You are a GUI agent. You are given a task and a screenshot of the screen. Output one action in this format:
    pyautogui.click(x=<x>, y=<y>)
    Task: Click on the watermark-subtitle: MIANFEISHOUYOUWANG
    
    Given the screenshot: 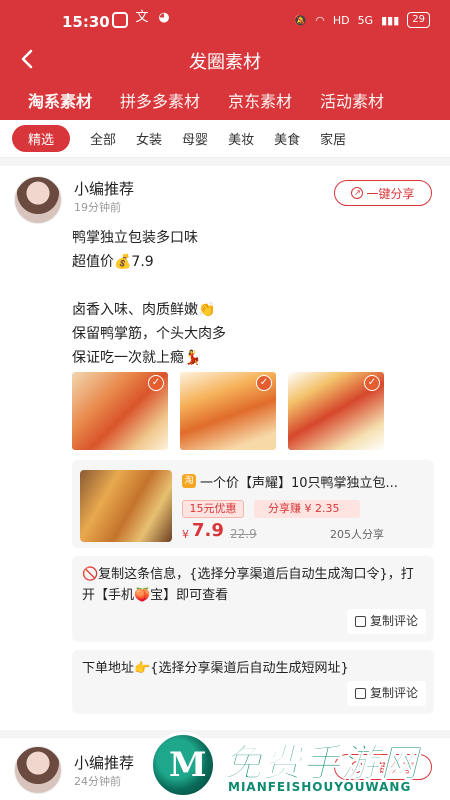 What is the action you would take?
    pyautogui.click(x=320, y=787)
    